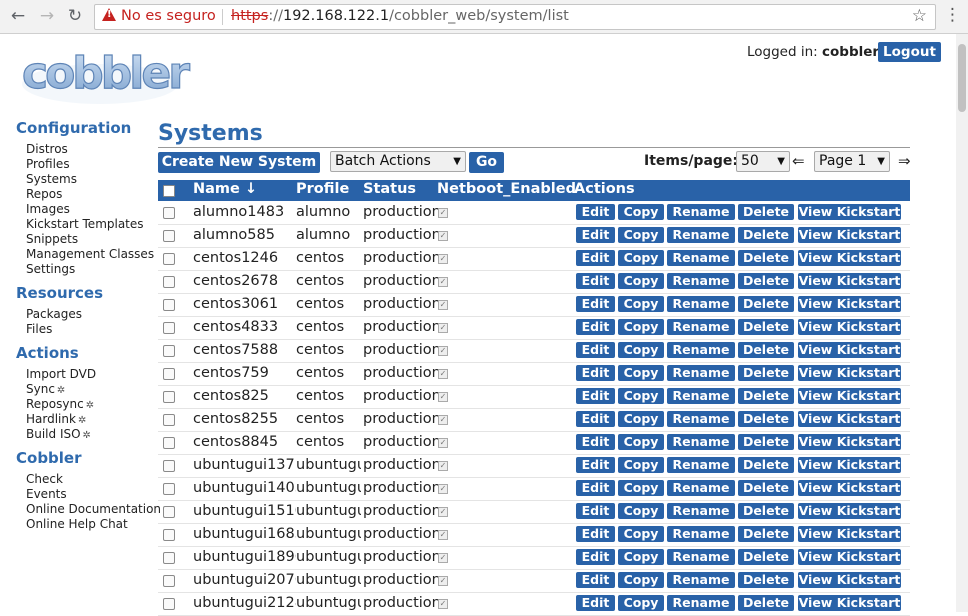 The width and height of the screenshot is (968, 616). What do you see at coordinates (45, 389) in the screenshot?
I see `sidebar-item-sync: Sync ✲` at bounding box center [45, 389].